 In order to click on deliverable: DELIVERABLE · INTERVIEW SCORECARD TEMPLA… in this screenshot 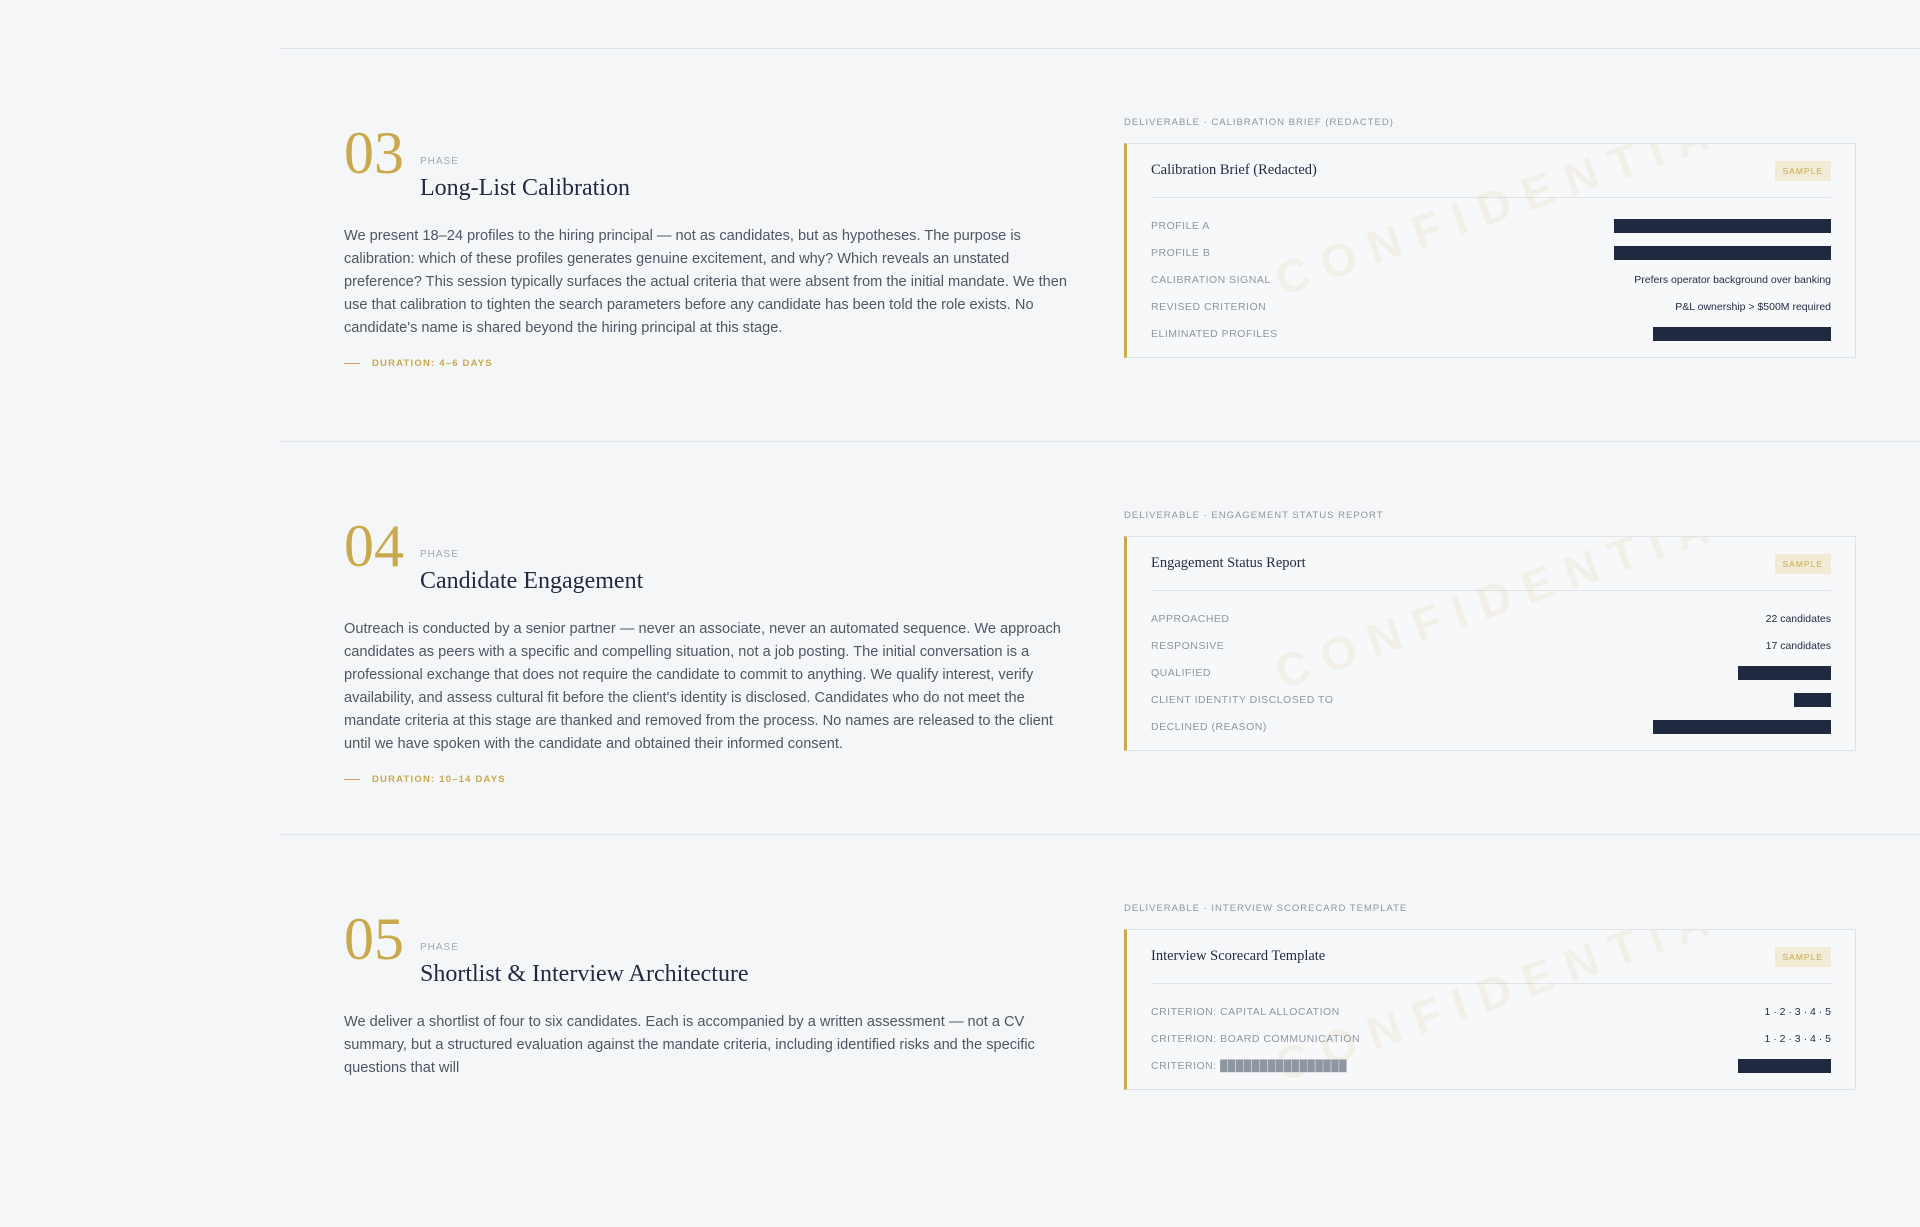, I will do `click(1490, 996)`.